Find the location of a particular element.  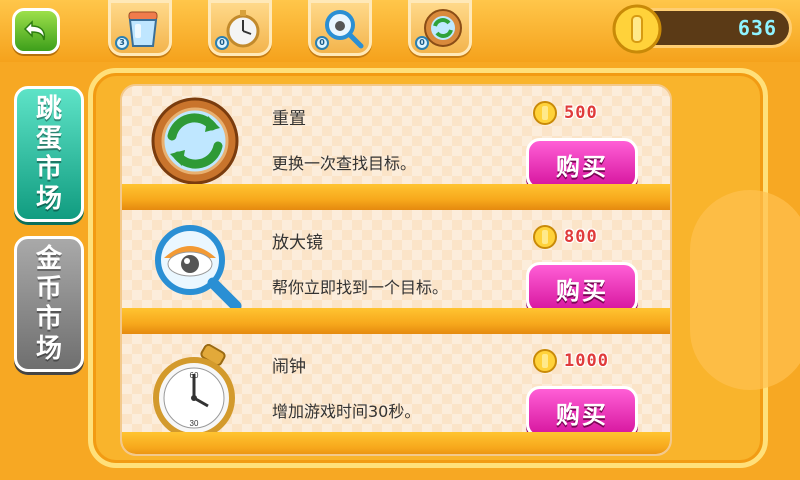

top-bar: 3 0 0 0 636 is located at coordinates (400, 31).